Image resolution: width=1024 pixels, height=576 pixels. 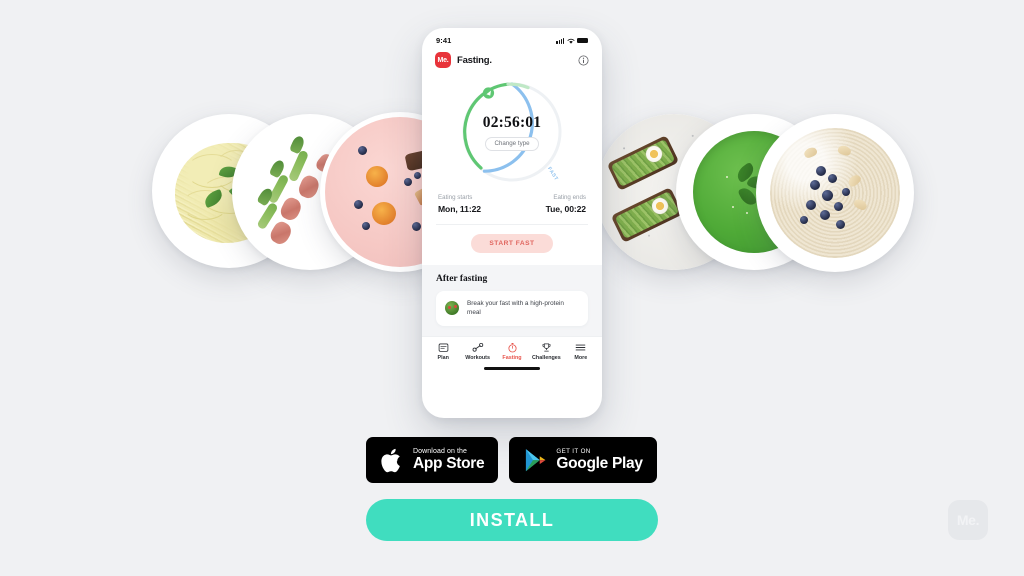 I want to click on apple-logo-icon, so click(x=390, y=460).